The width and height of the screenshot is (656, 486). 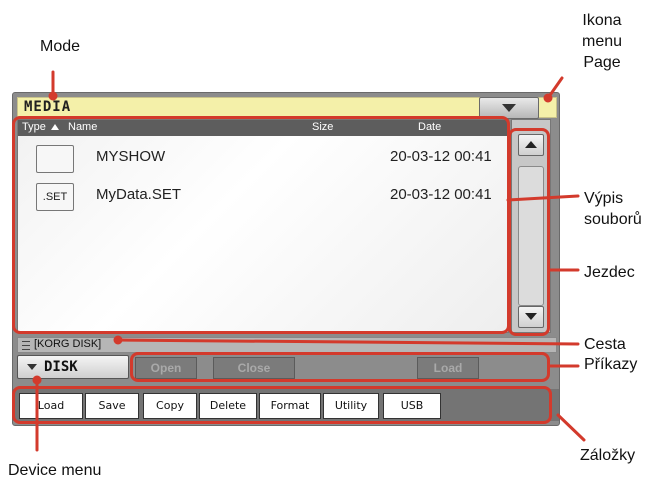 I want to click on leader-file-list, so click(x=543, y=198).